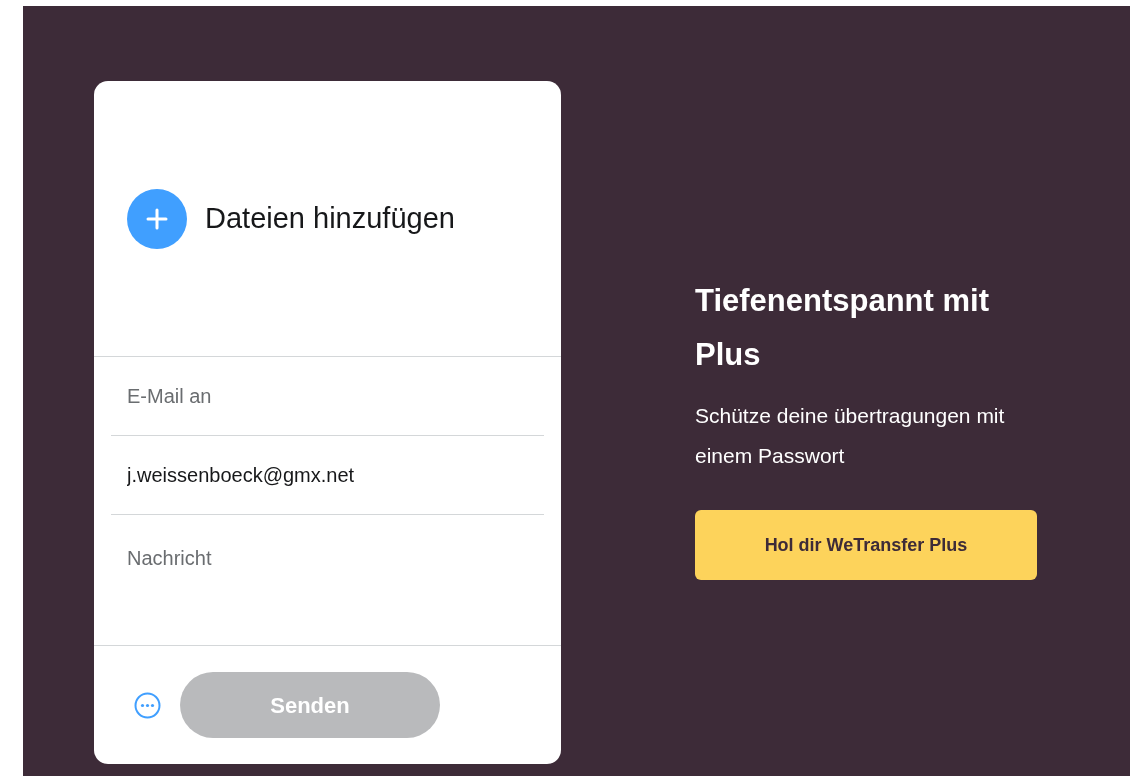 The width and height of the screenshot is (1130, 776). I want to click on promo-title: Tiefenentspannt mit Plus, so click(842, 328).